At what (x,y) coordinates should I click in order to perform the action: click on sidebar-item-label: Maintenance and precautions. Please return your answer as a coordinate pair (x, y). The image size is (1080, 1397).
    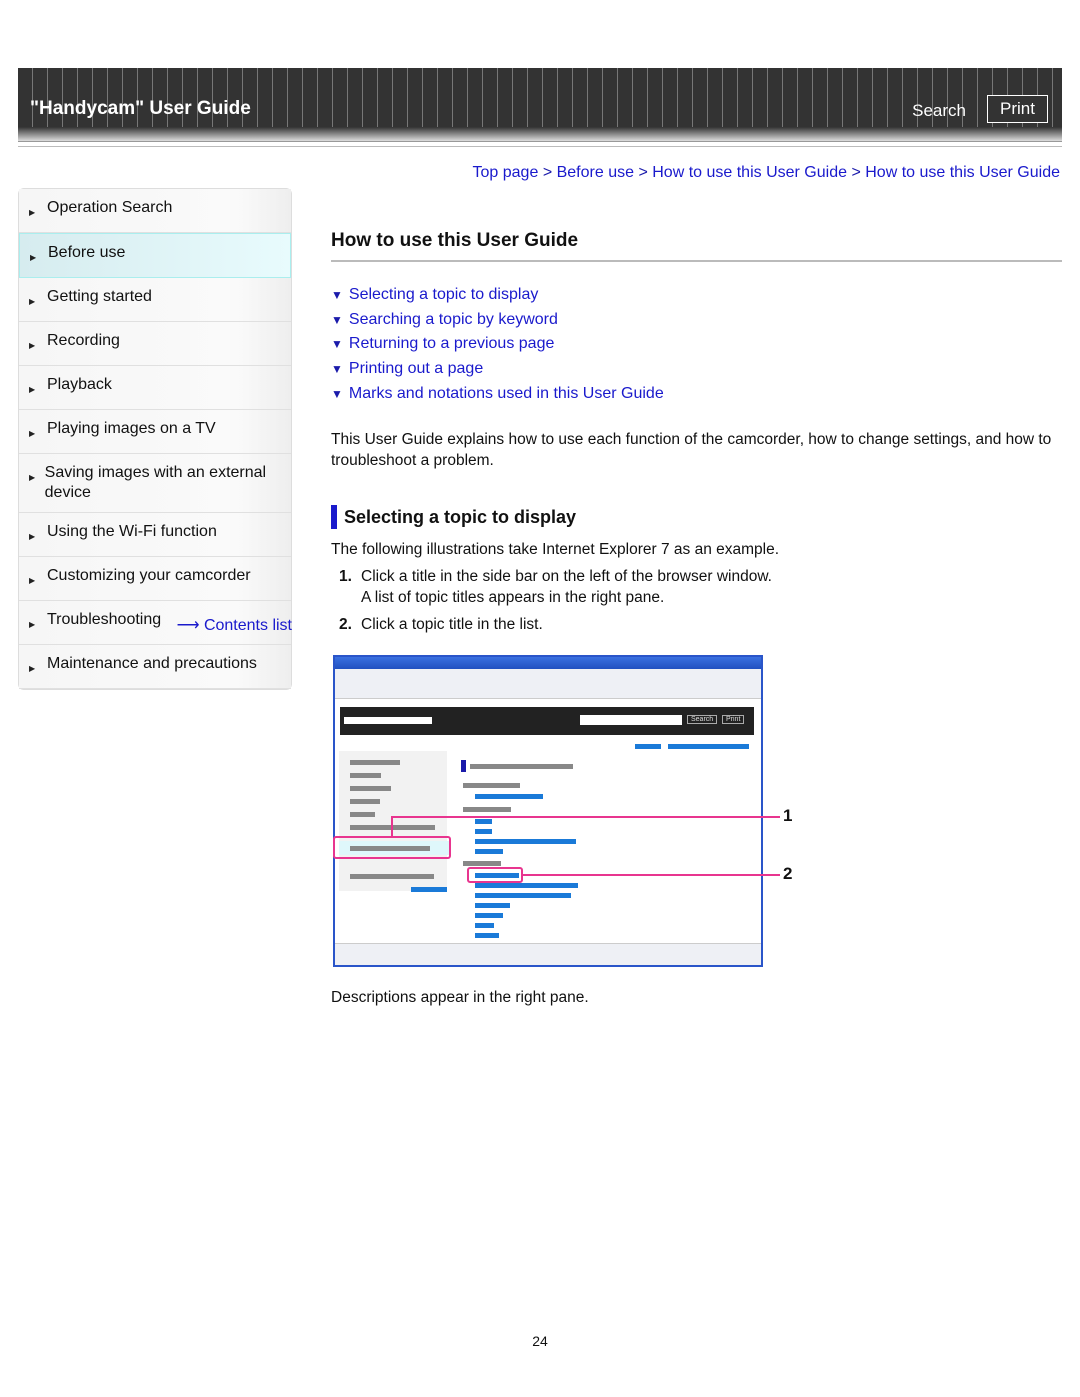
    Looking at the image, I should click on (152, 663).